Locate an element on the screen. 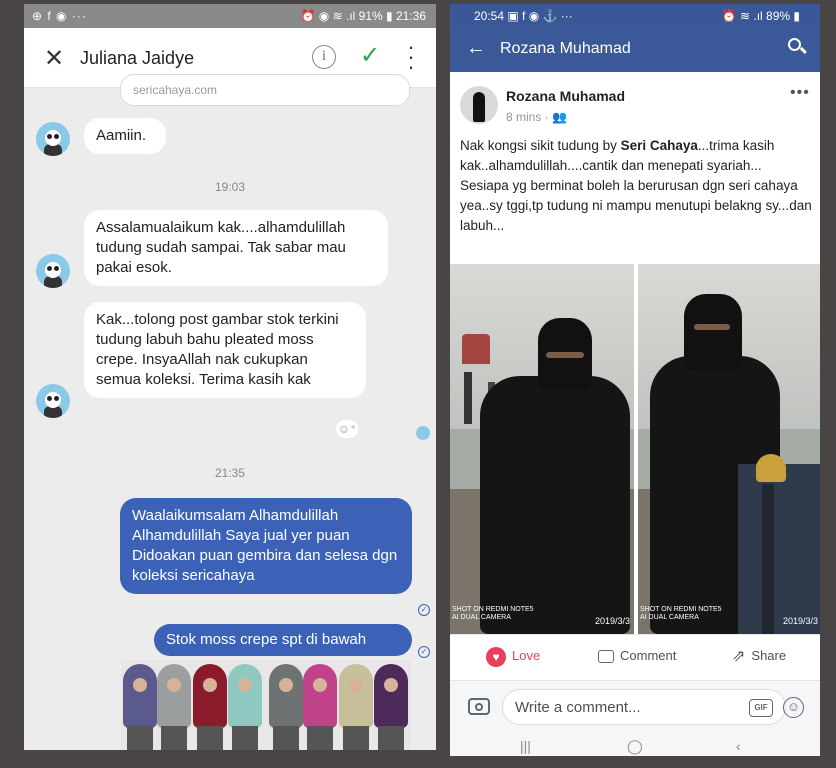 The height and width of the screenshot is (768, 836). status-left-icons: ⊕ f ◉ ··· is located at coordinates (59, 16).